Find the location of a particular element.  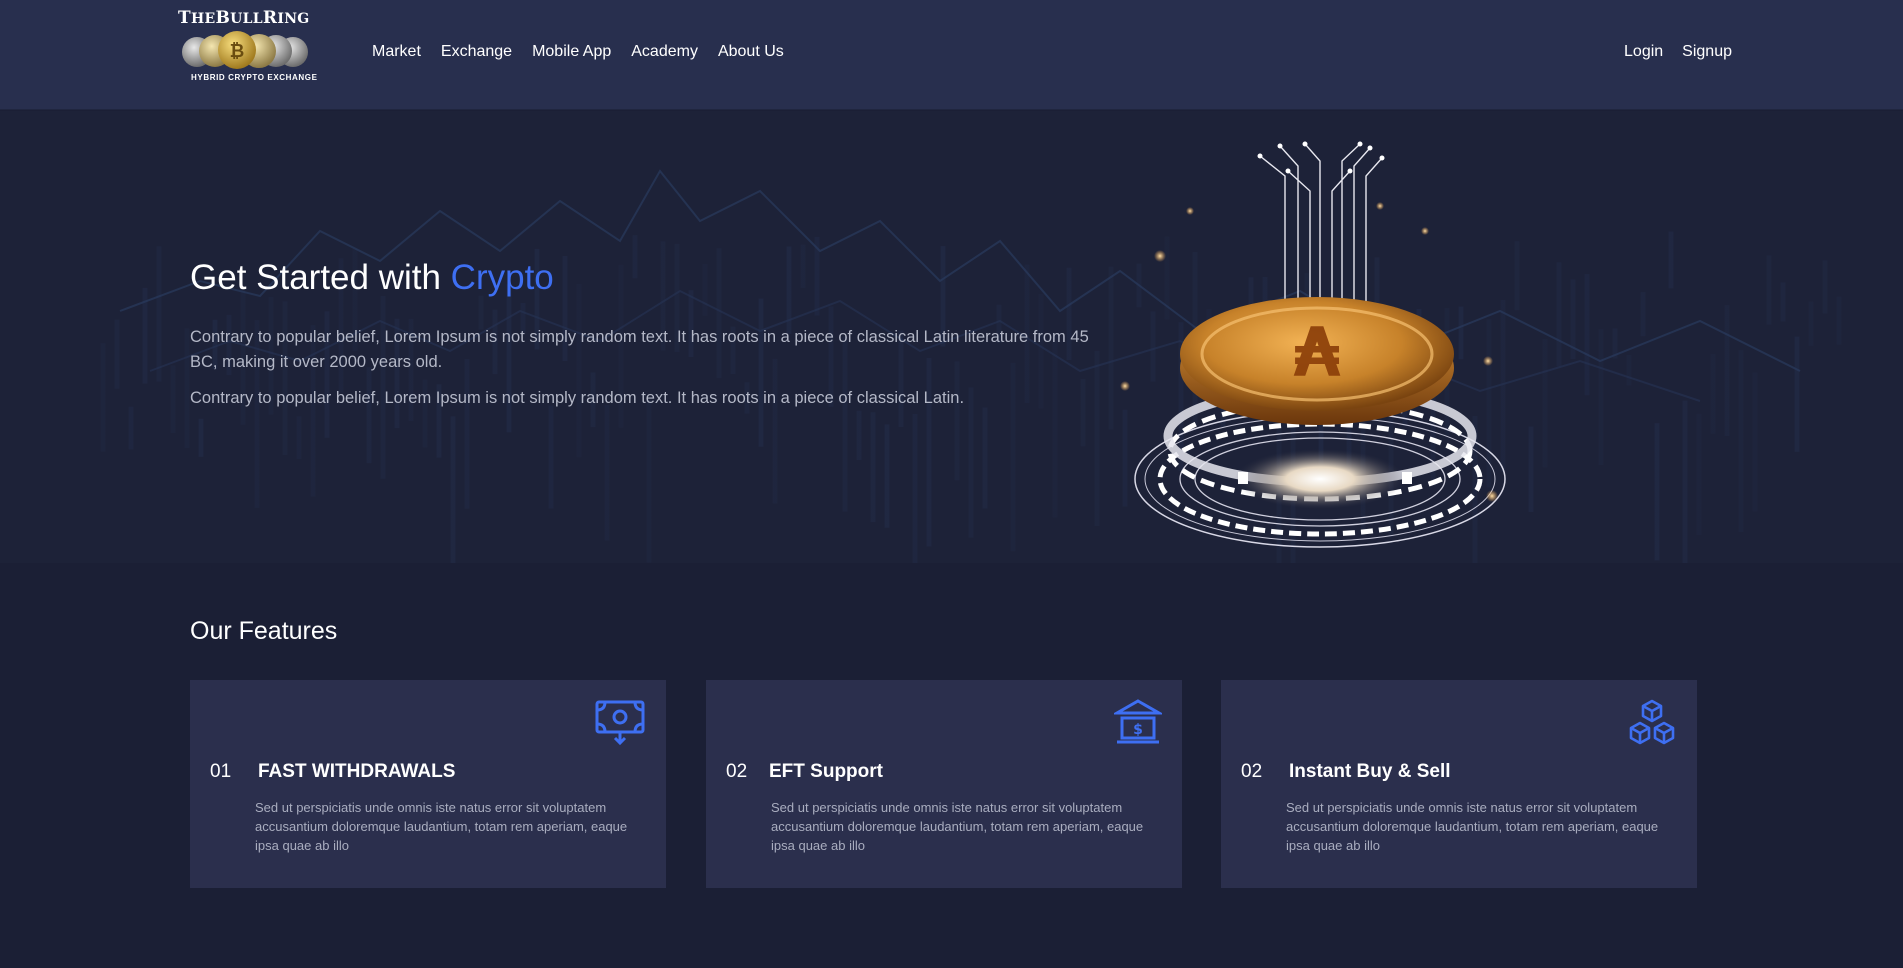

logo-wordmark: THEBULLRING is located at coordinates (244, 18).